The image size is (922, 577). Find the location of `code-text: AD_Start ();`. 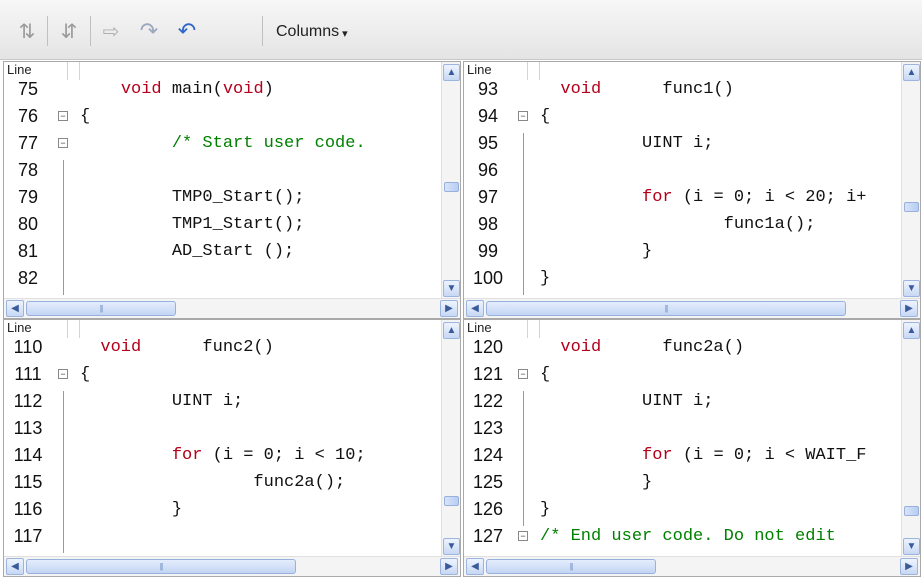

code-text: AD_Start (); is located at coordinates (187, 251).